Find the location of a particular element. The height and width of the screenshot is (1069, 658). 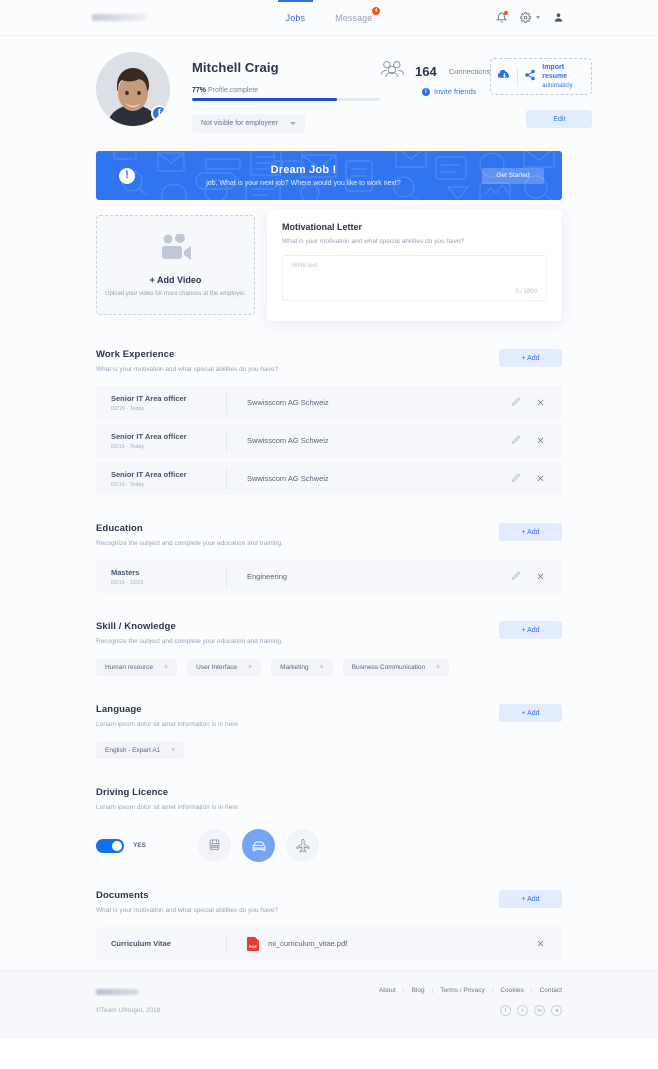

row-primary: Masters 02/16 - 12/15 is located at coordinates (168, 577).